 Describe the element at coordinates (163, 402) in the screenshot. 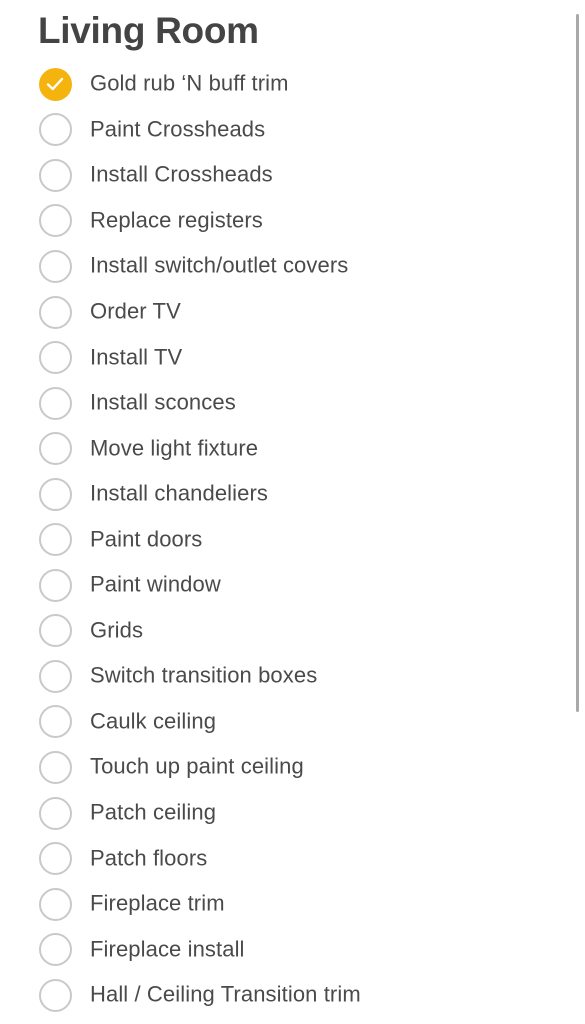

I see `task-label: Install sconces` at that location.